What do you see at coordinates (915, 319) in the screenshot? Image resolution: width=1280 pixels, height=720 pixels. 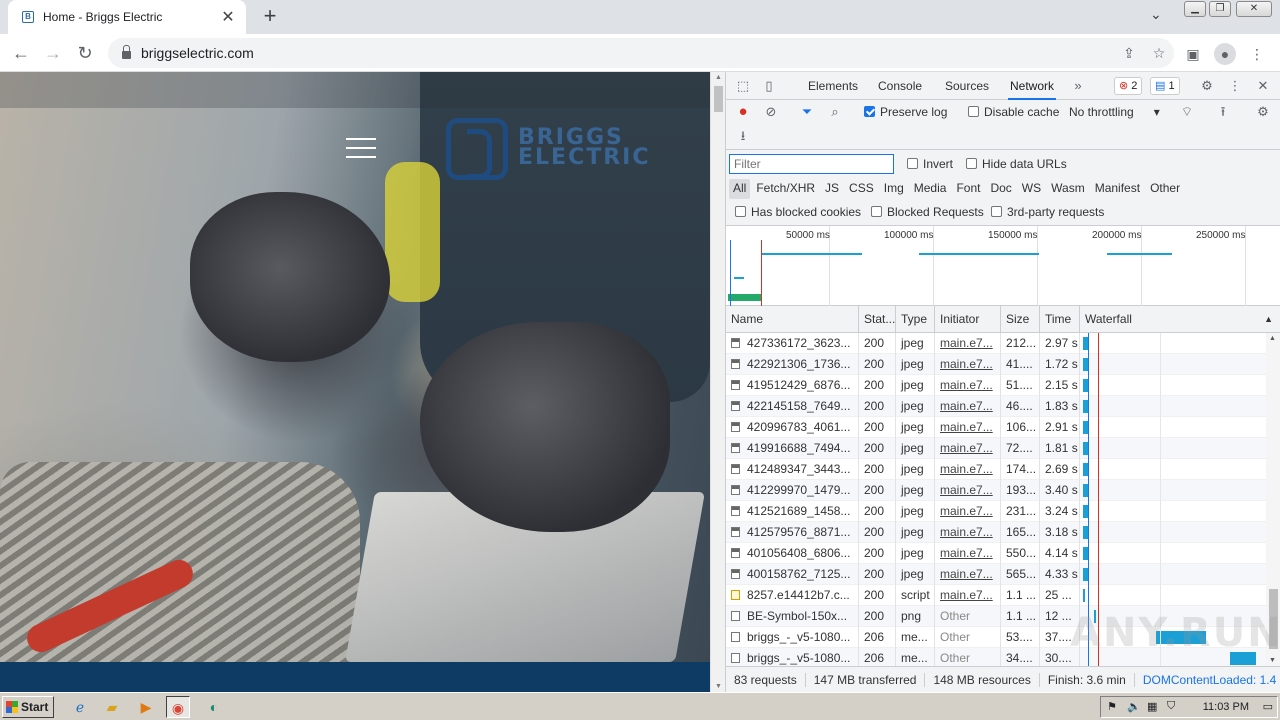 I see `column-type: Type` at bounding box center [915, 319].